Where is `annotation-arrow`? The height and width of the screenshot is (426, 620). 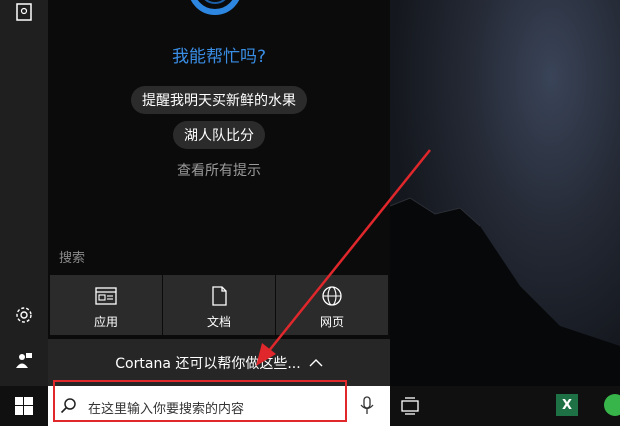
annotation-arrow is located at coordinates (343, 257).